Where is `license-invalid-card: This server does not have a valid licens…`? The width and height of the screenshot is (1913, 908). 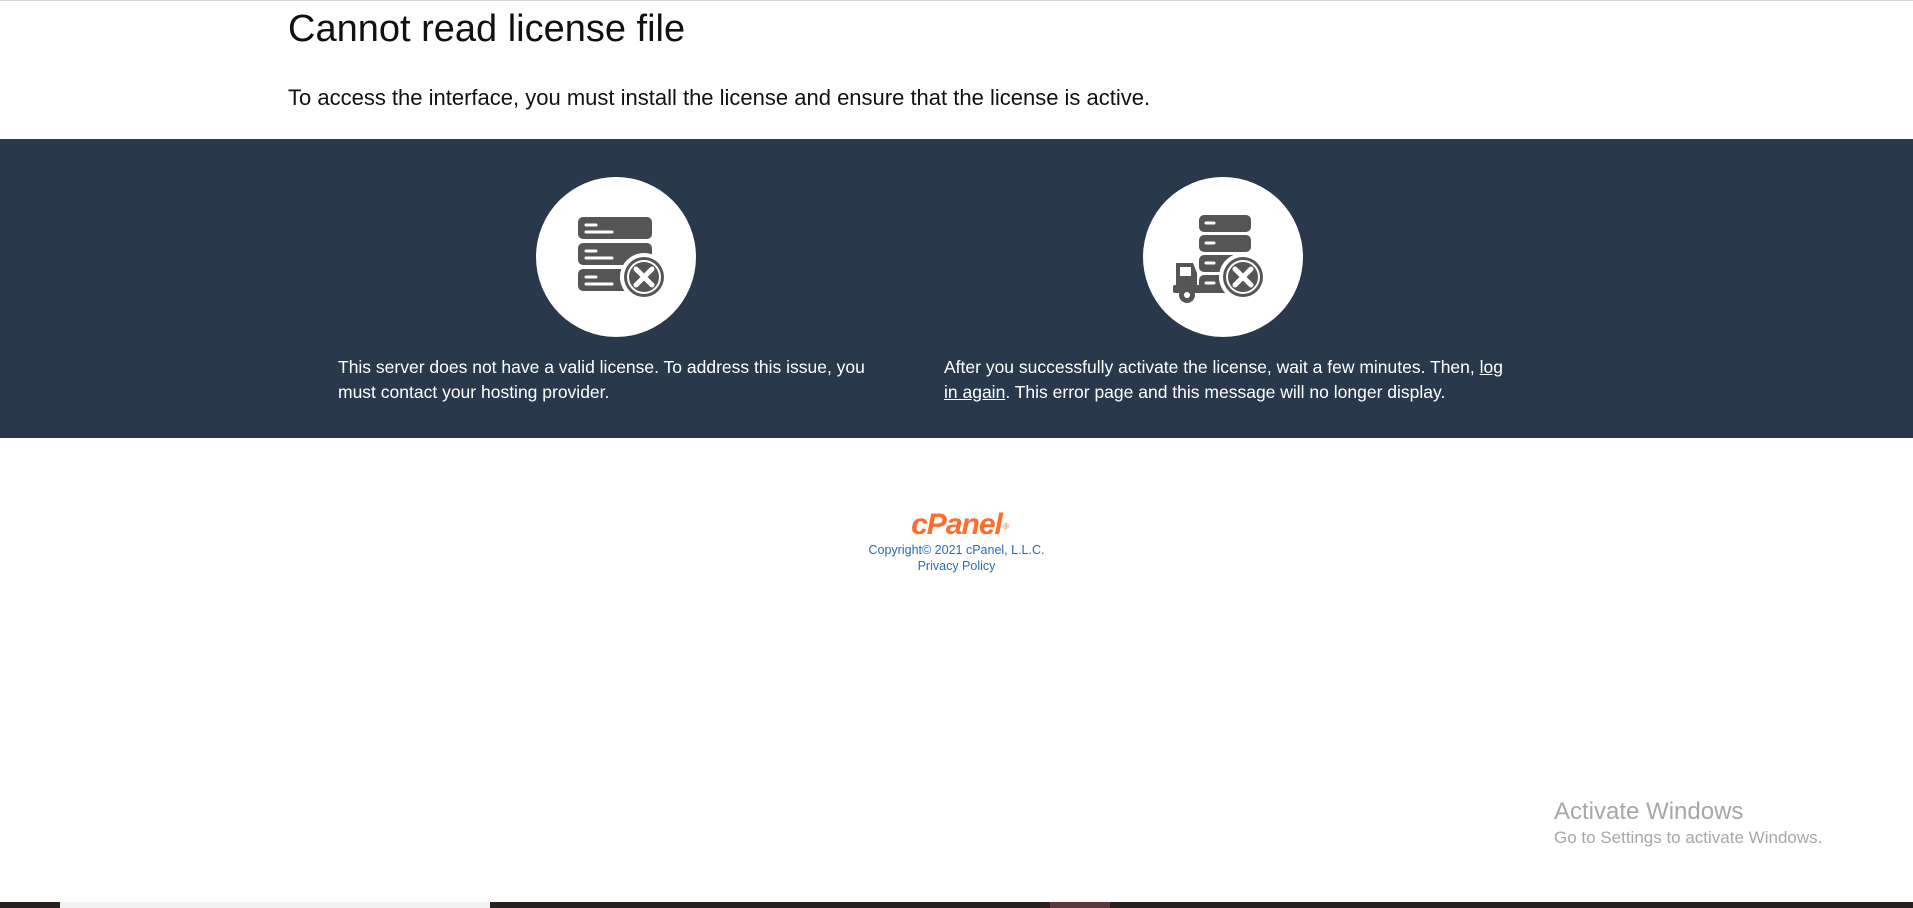
license-invalid-card: This server does not have a valid licens… is located at coordinates (618, 288).